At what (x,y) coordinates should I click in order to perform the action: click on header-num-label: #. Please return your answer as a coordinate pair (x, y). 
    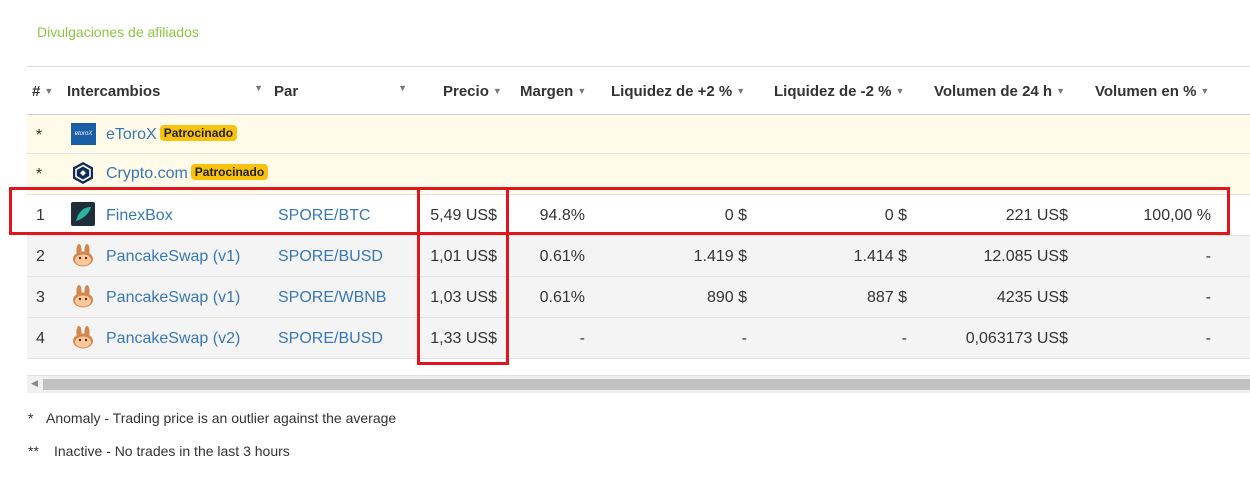
    Looking at the image, I should click on (36, 91).